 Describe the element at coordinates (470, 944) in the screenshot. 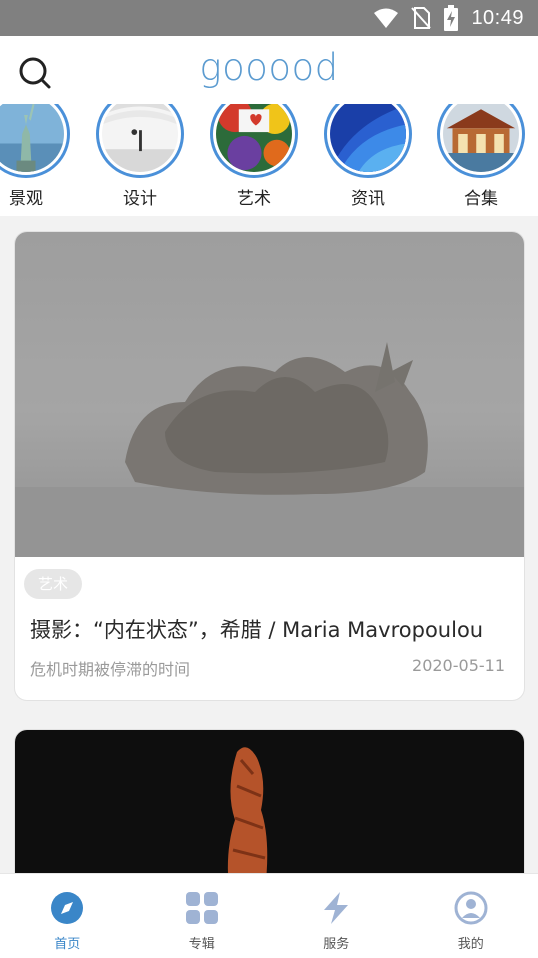

I see `nav-label: 我的` at that location.